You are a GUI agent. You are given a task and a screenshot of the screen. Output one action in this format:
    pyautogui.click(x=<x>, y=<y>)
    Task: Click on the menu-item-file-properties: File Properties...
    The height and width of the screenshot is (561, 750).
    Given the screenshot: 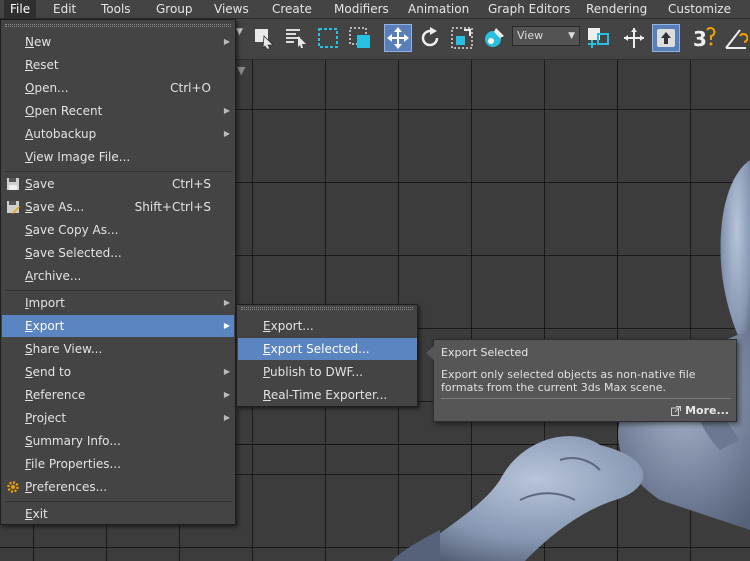 What is the action you would take?
    pyautogui.click(x=118, y=464)
    